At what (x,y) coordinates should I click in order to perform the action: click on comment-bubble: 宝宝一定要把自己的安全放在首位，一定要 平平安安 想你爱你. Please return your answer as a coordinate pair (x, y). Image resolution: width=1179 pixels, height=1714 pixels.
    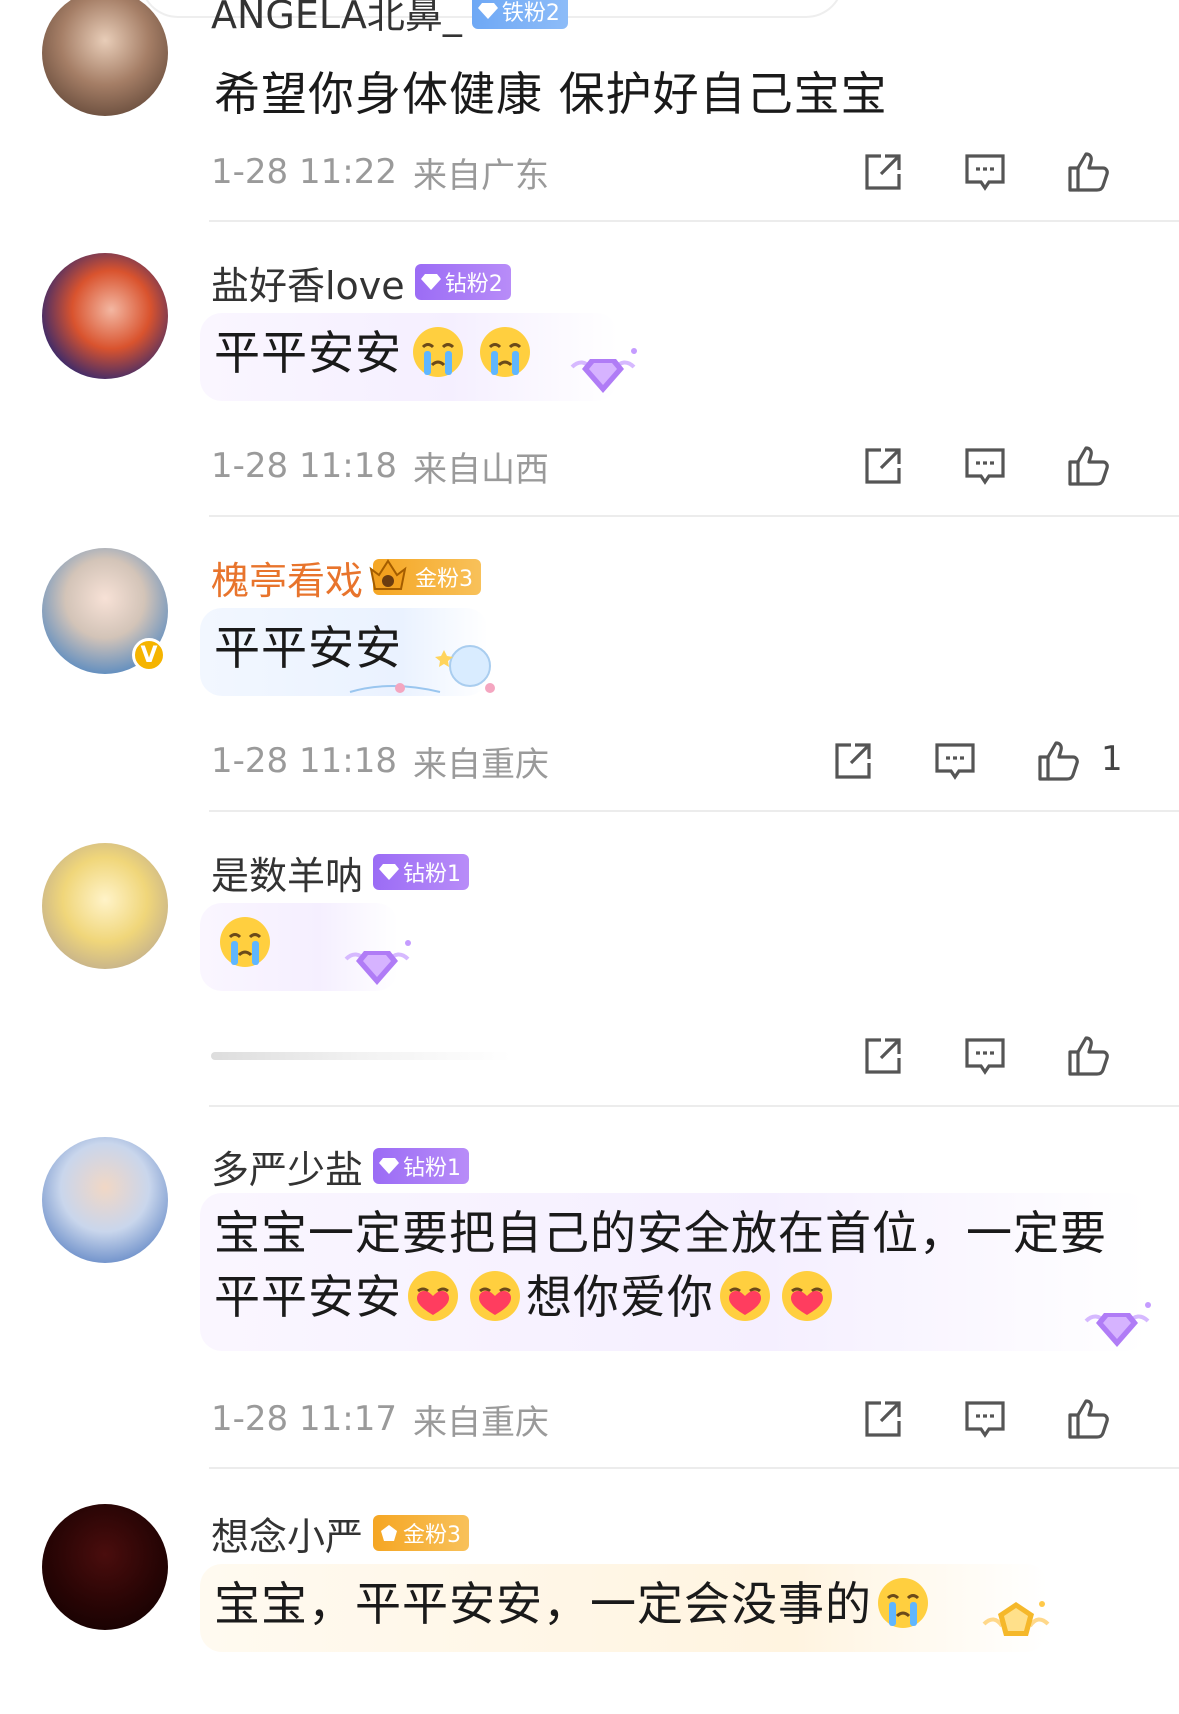
    Looking at the image, I should click on (674, 1272).